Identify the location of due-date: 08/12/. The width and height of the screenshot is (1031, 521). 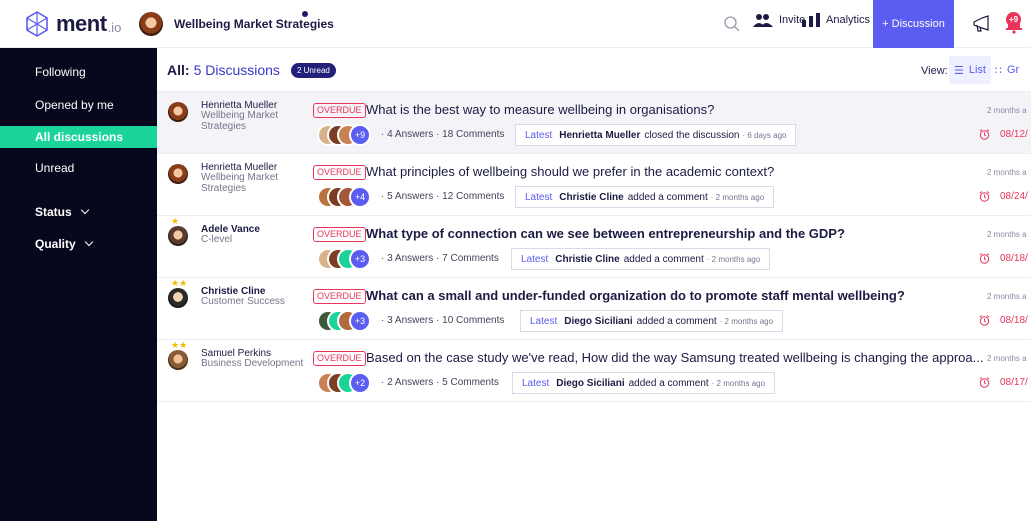
(1003, 134).